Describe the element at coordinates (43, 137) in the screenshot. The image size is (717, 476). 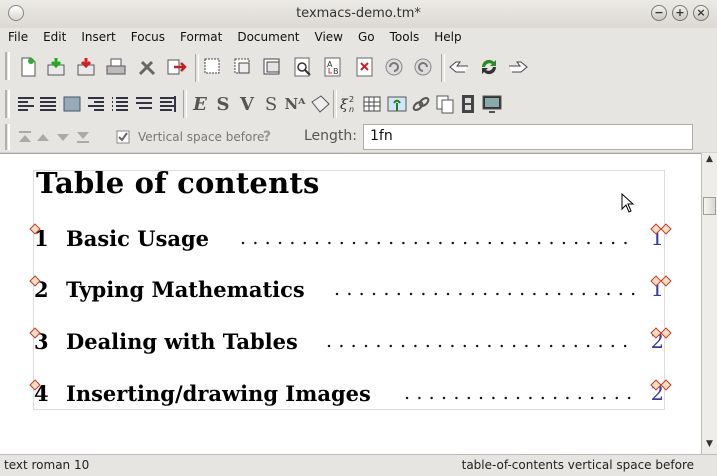
I see `previous-icon` at that location.